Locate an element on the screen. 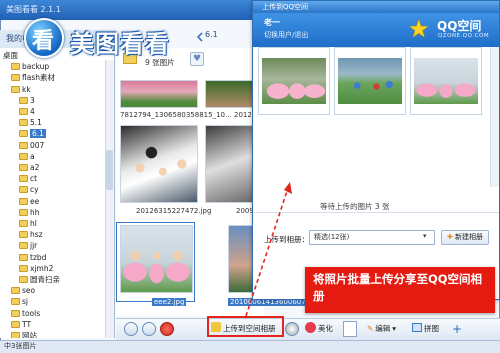  tree-item: ee is located at coordinates (29, 201).